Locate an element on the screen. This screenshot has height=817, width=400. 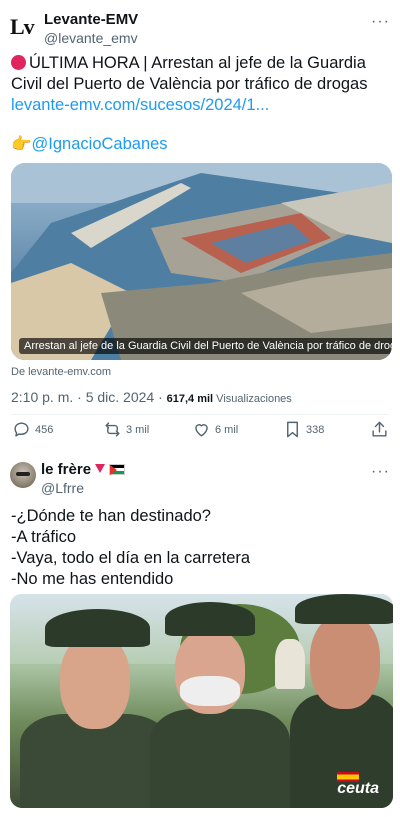
red-circle-icon is located at coordinates (18, 62).